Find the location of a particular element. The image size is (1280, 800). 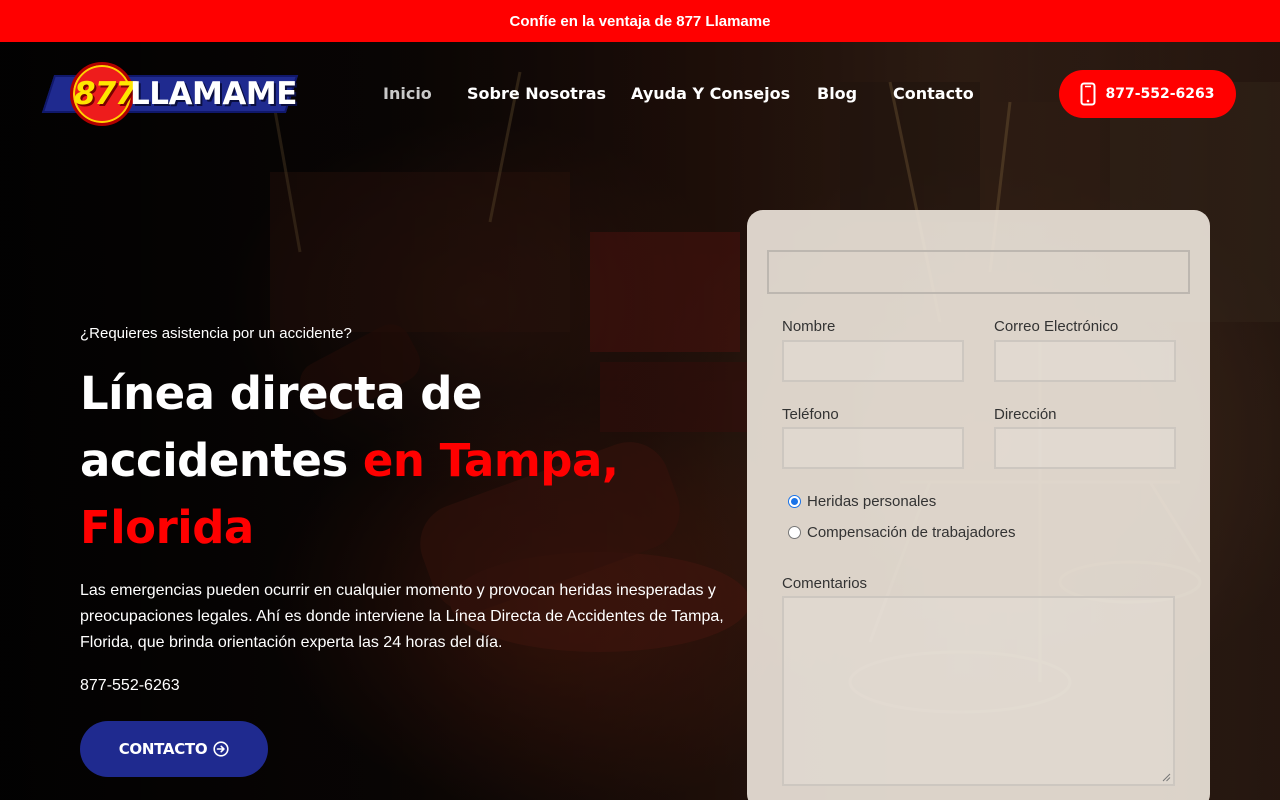

announcement-text: Confíe en la ventaja de 877 Llamame is located at coordinates (640, 21).